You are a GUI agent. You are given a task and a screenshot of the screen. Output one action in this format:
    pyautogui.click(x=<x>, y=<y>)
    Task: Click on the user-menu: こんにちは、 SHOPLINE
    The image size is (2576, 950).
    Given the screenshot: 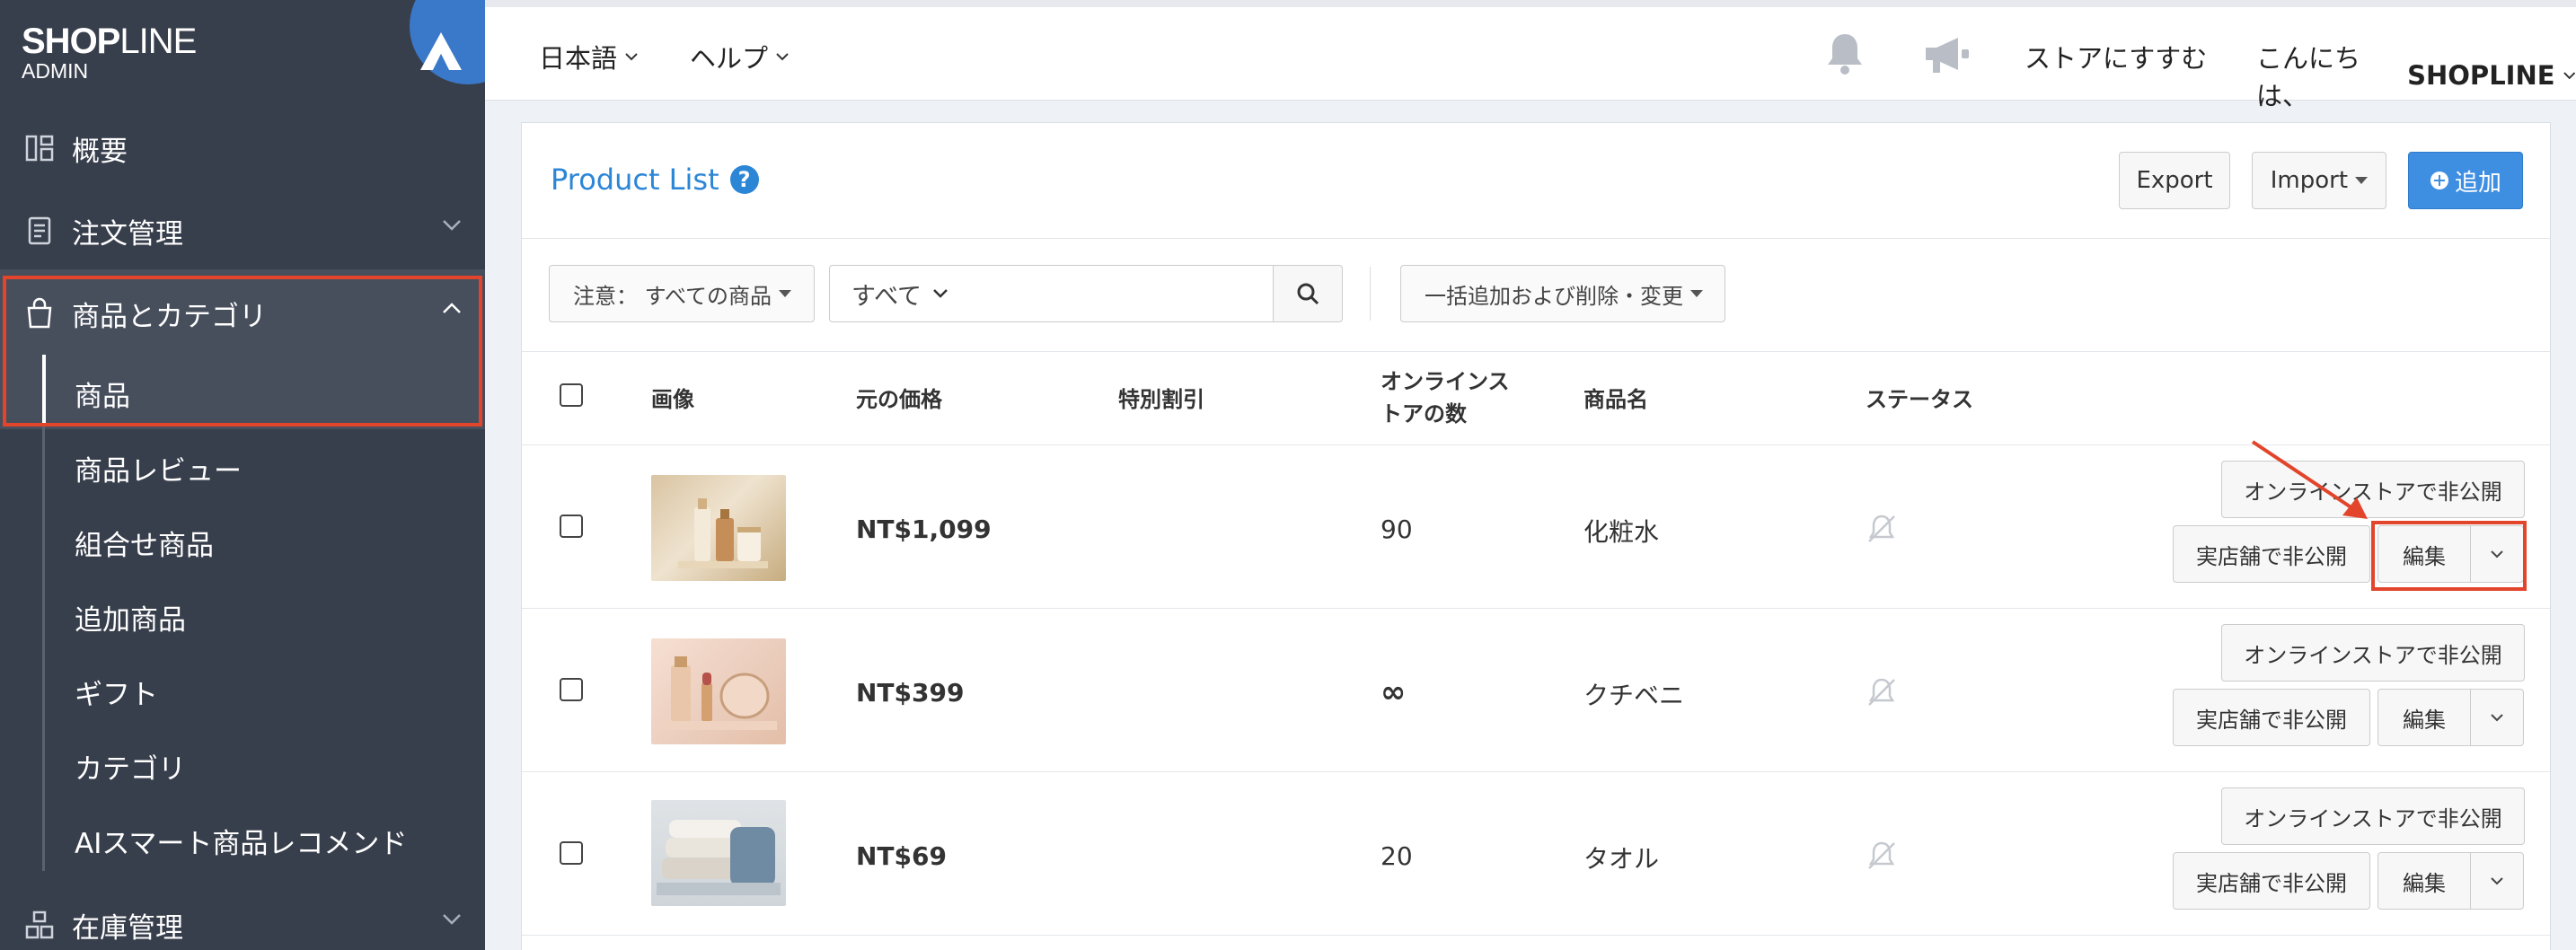 What is the action you would take?
    pyautogui.click(x=2416, y=75)
    